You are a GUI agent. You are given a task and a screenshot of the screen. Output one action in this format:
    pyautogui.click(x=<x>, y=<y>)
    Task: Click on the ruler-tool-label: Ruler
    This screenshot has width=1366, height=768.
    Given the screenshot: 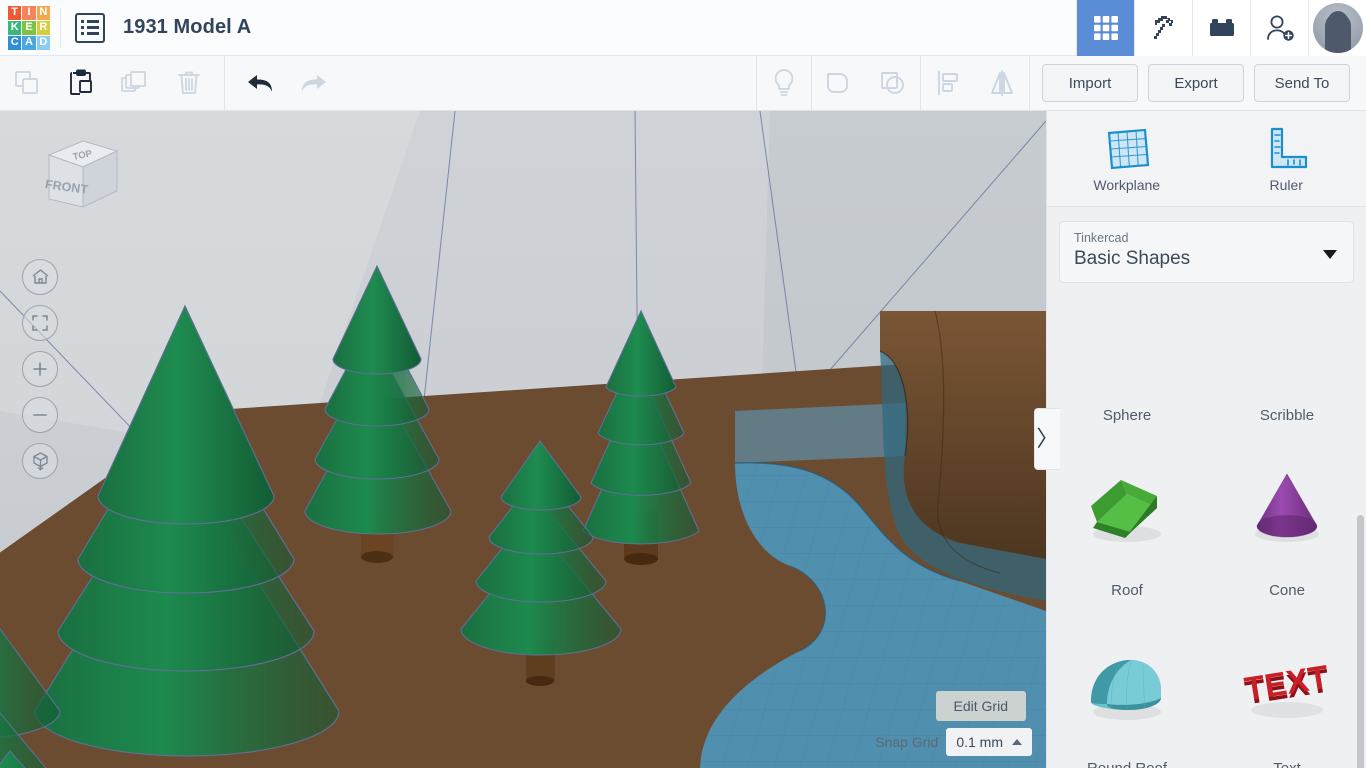 What is the action you would take?
    pyautogui.click(x=1286, y=184)
    